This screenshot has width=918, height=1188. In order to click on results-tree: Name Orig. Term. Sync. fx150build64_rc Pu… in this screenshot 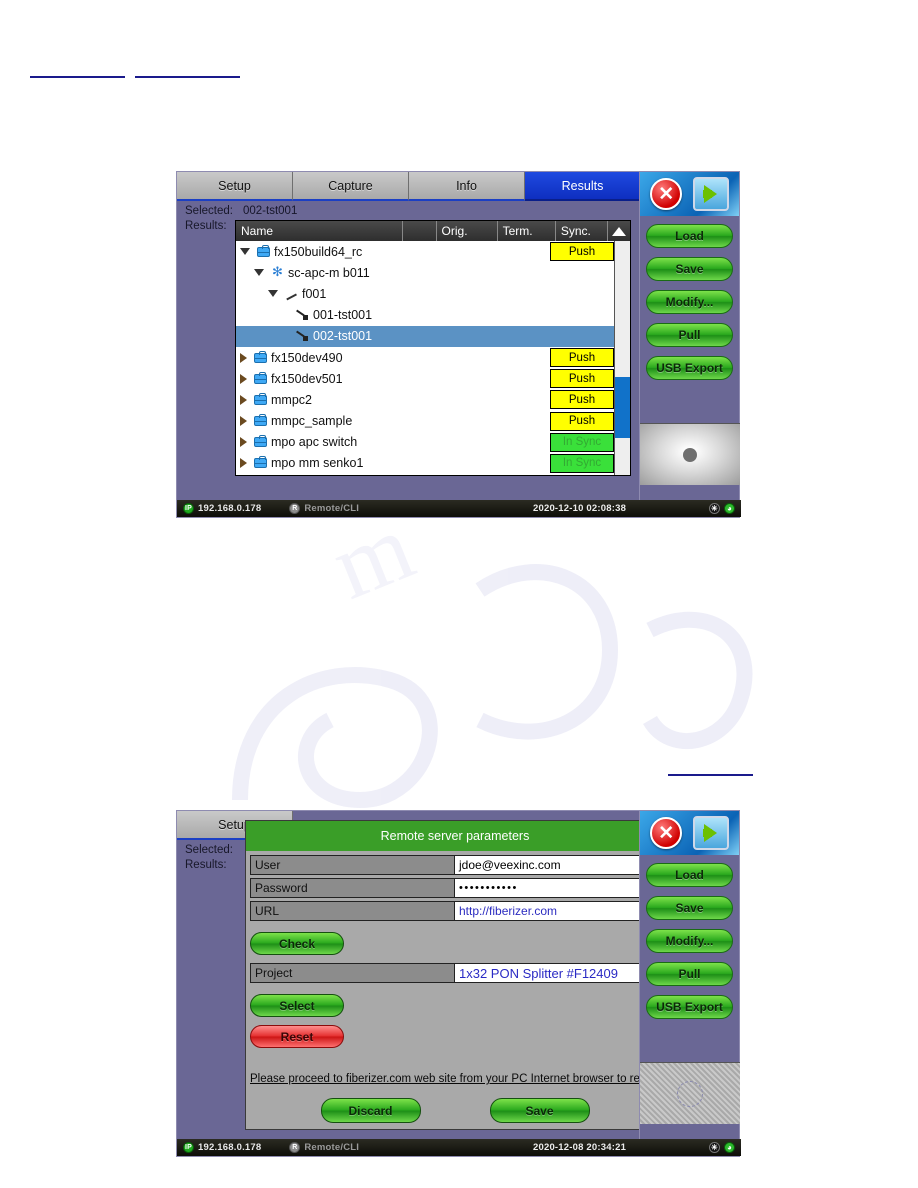, I will do `click(433, 348)`.